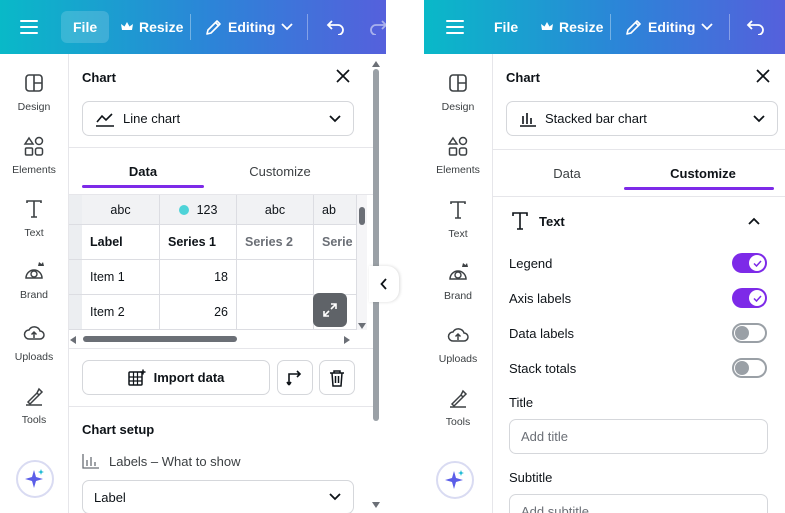 The width and height of the screenshot is (785, 513). Describe the element at coordinates (538, 221) in the screenshot. I see `text-section-header: Text` at that location.